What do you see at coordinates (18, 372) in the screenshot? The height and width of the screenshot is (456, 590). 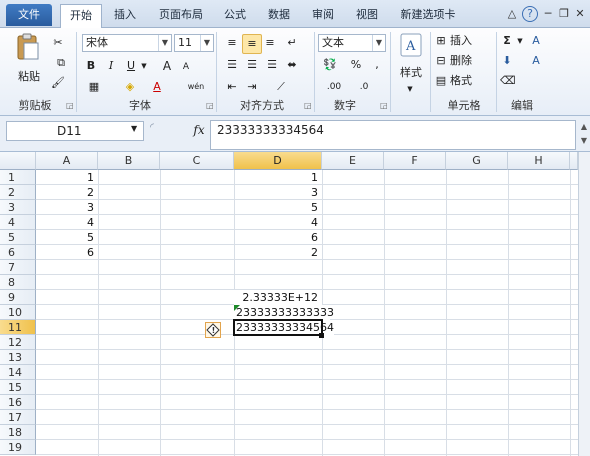 I see `row-header-14: 14` at bounding box center [18, 372].